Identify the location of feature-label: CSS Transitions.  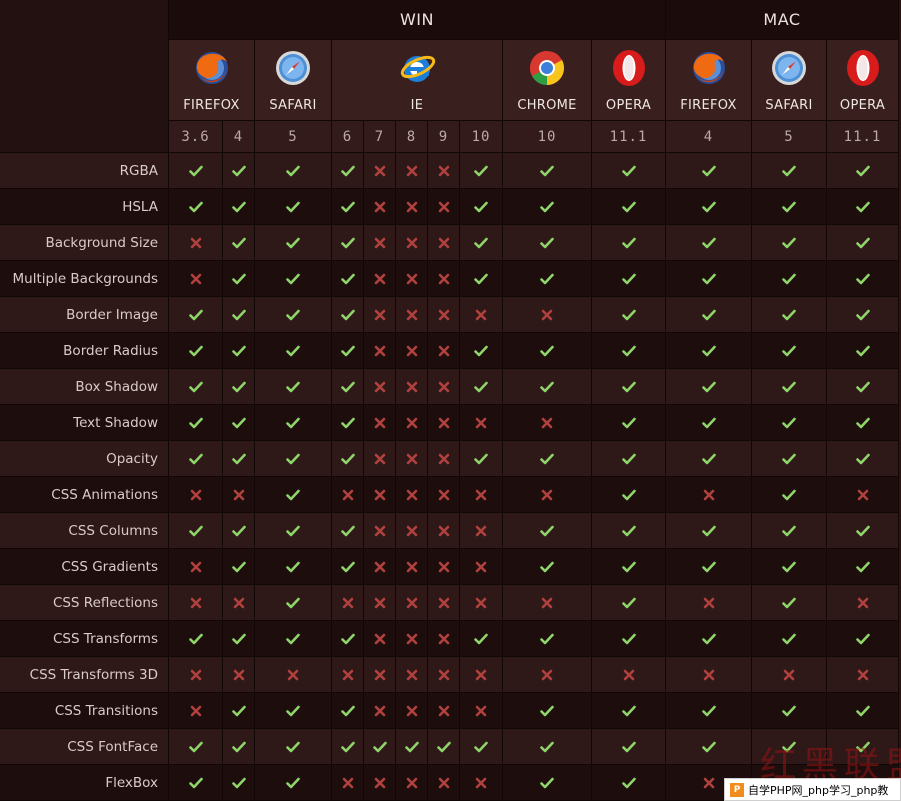
(84, 711).